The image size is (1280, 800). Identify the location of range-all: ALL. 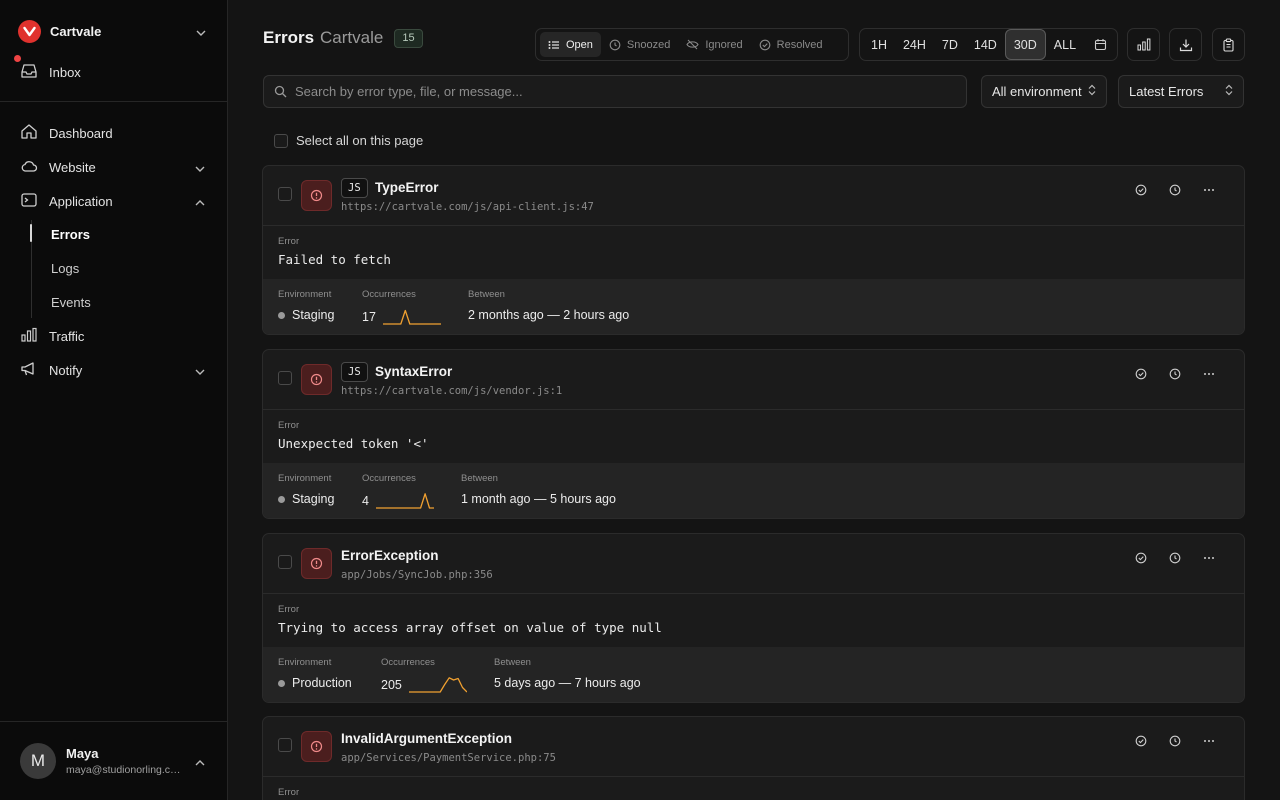
(1065, 44).